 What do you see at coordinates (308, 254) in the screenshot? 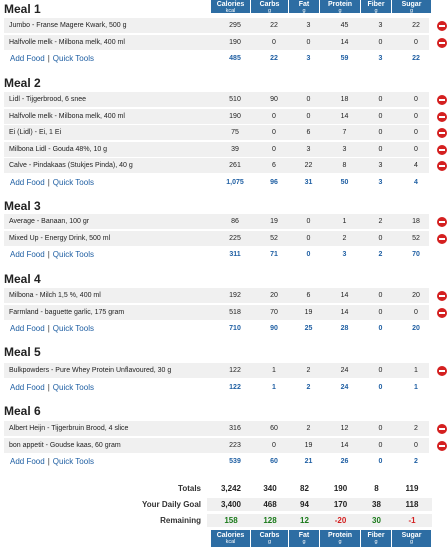
I see `meal-total-fat: 0` at bounding box center [308, 254].